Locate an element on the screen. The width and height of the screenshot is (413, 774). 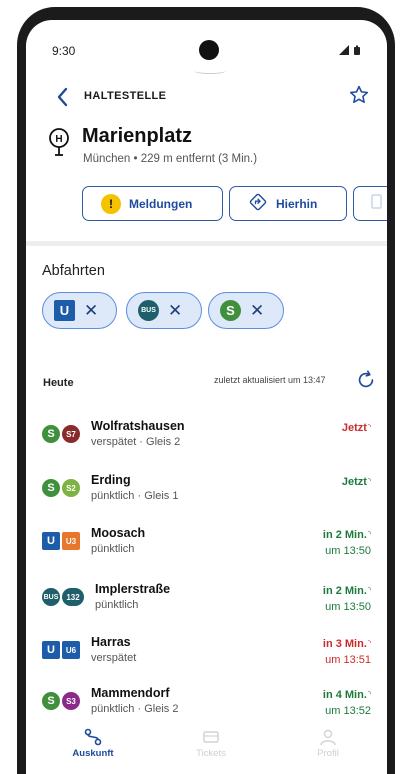
destination: Harras is located at coordinates (111, 642).